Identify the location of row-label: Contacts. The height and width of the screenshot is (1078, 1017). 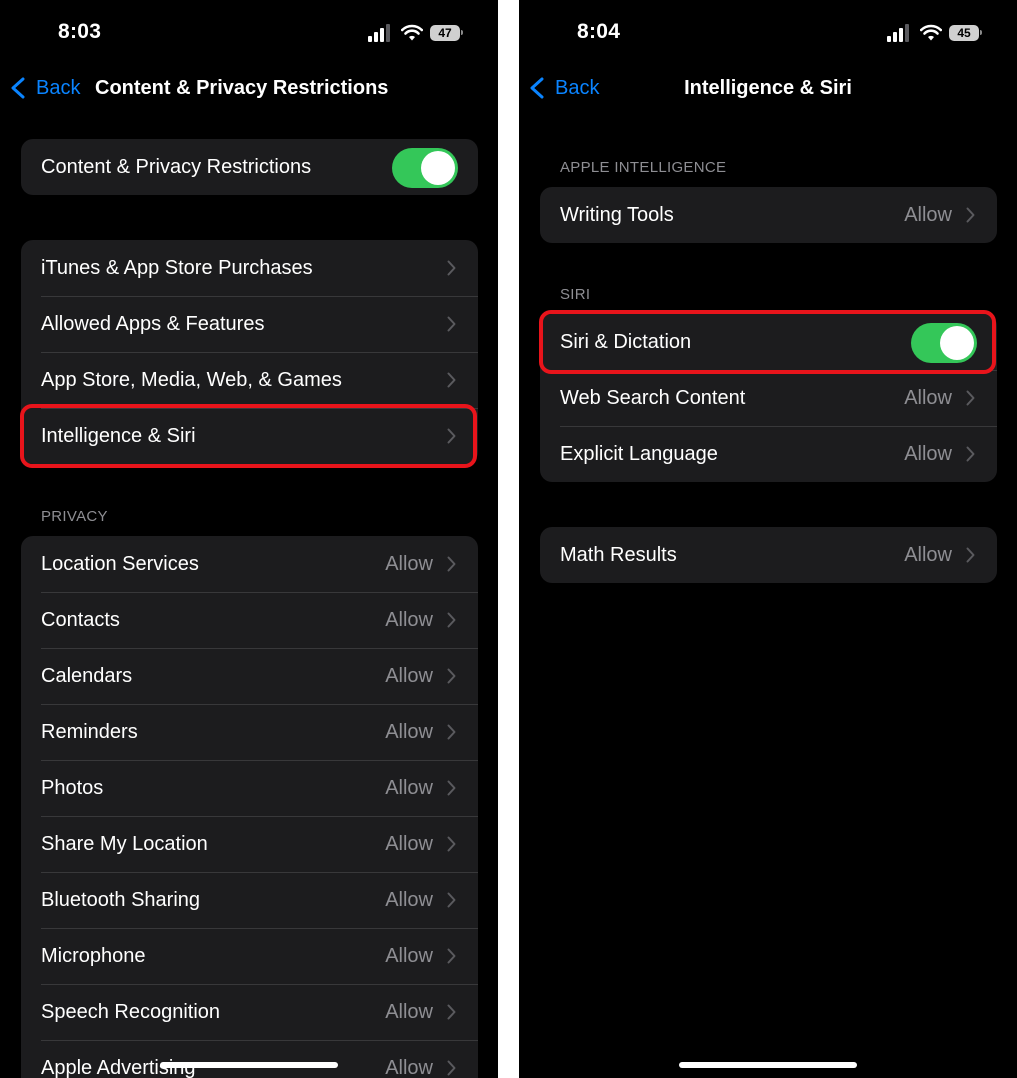
(80, 619).